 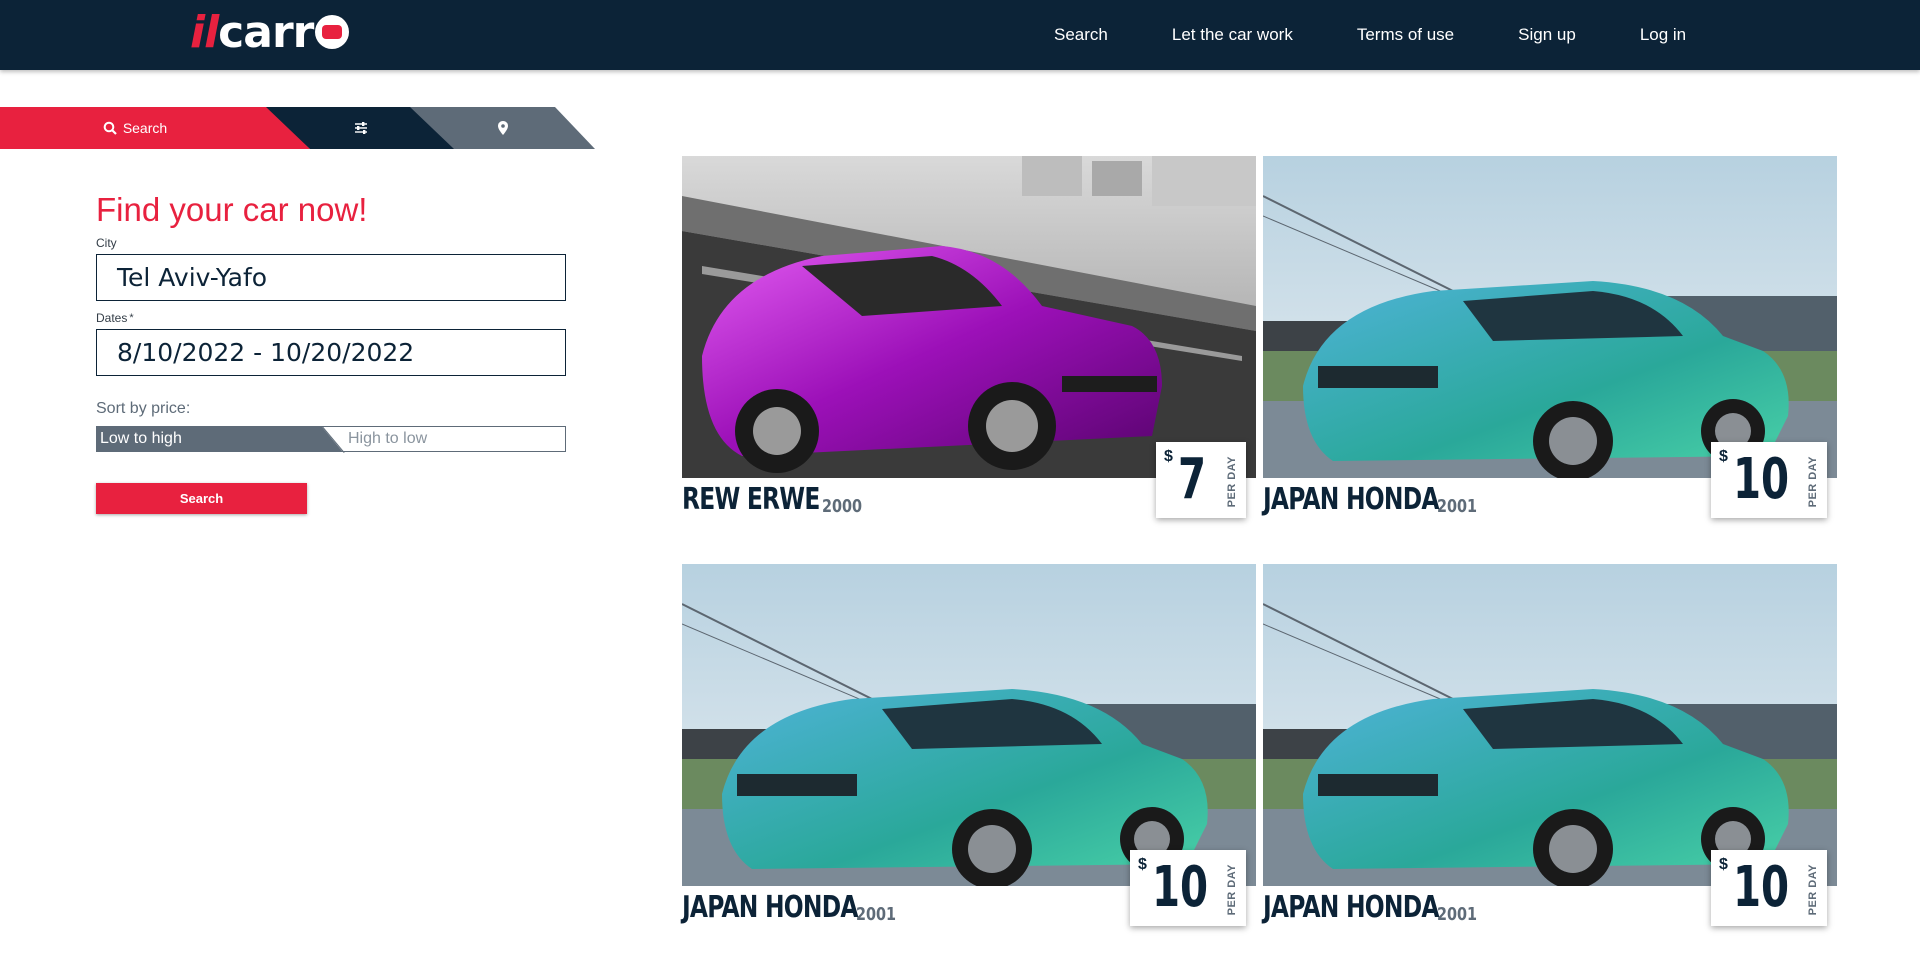 I want to click on sort-toggle: Low to high High to low, so click(x=331, y=439).